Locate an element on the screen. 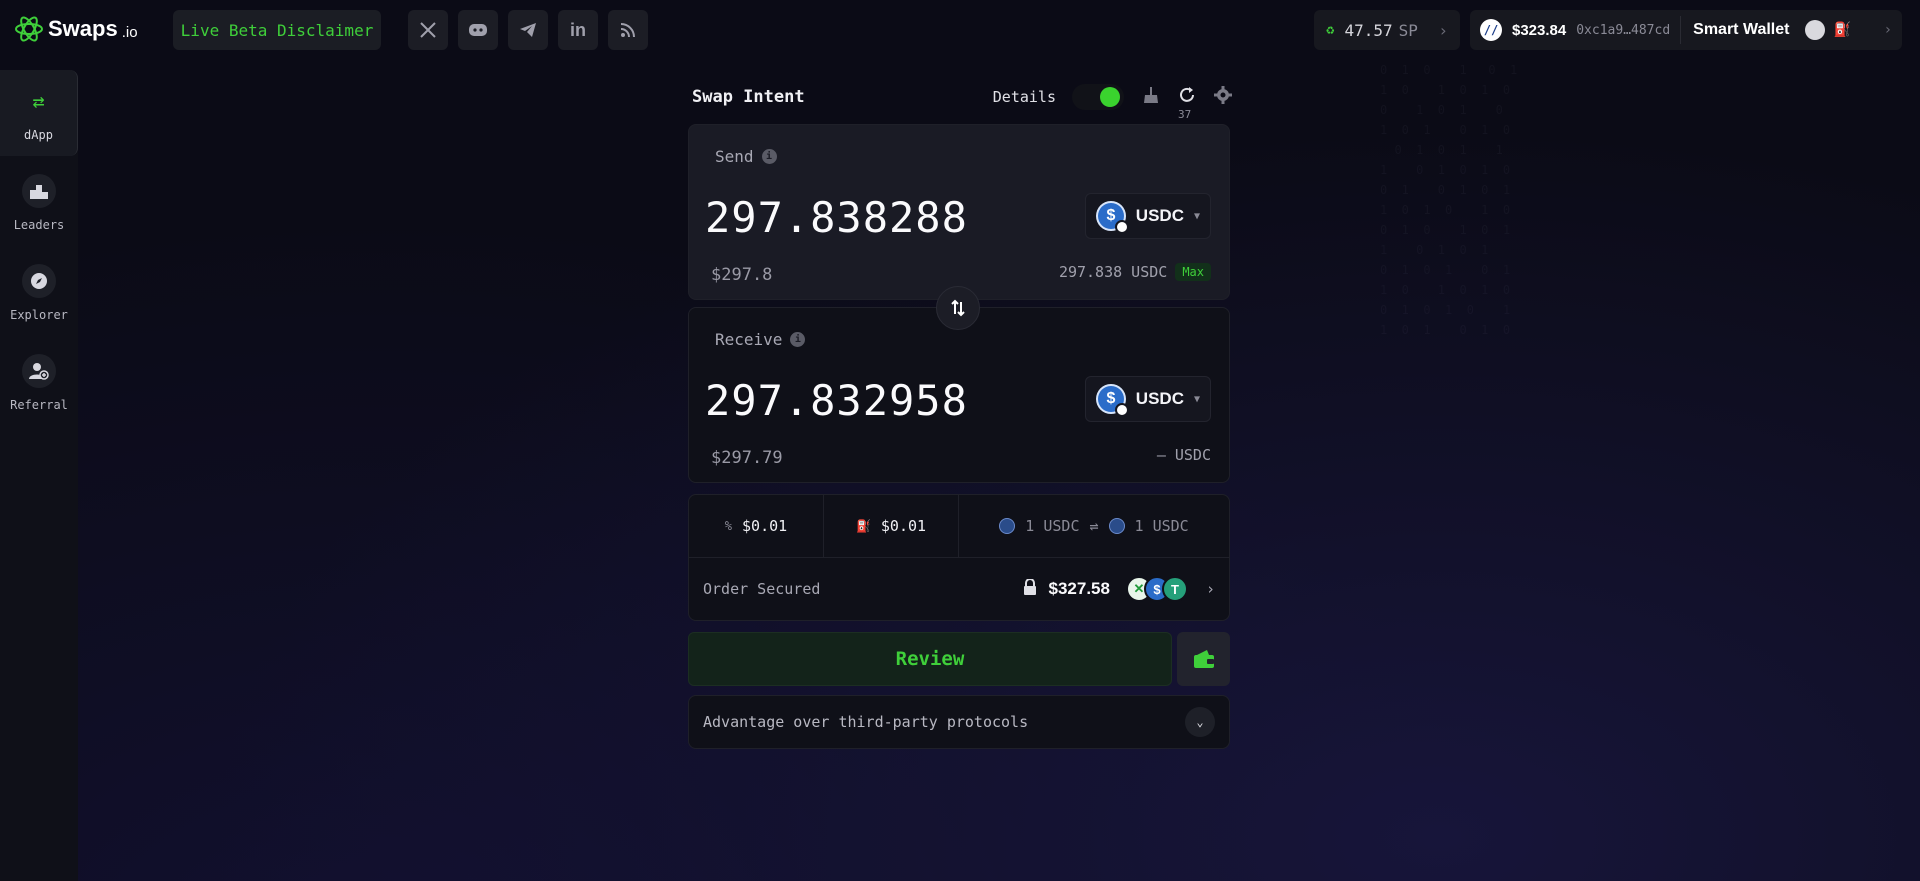 This screenshot has width=1920, height=881. sidebar-item-explorer: Explorer is located at coordinates (39, 293).